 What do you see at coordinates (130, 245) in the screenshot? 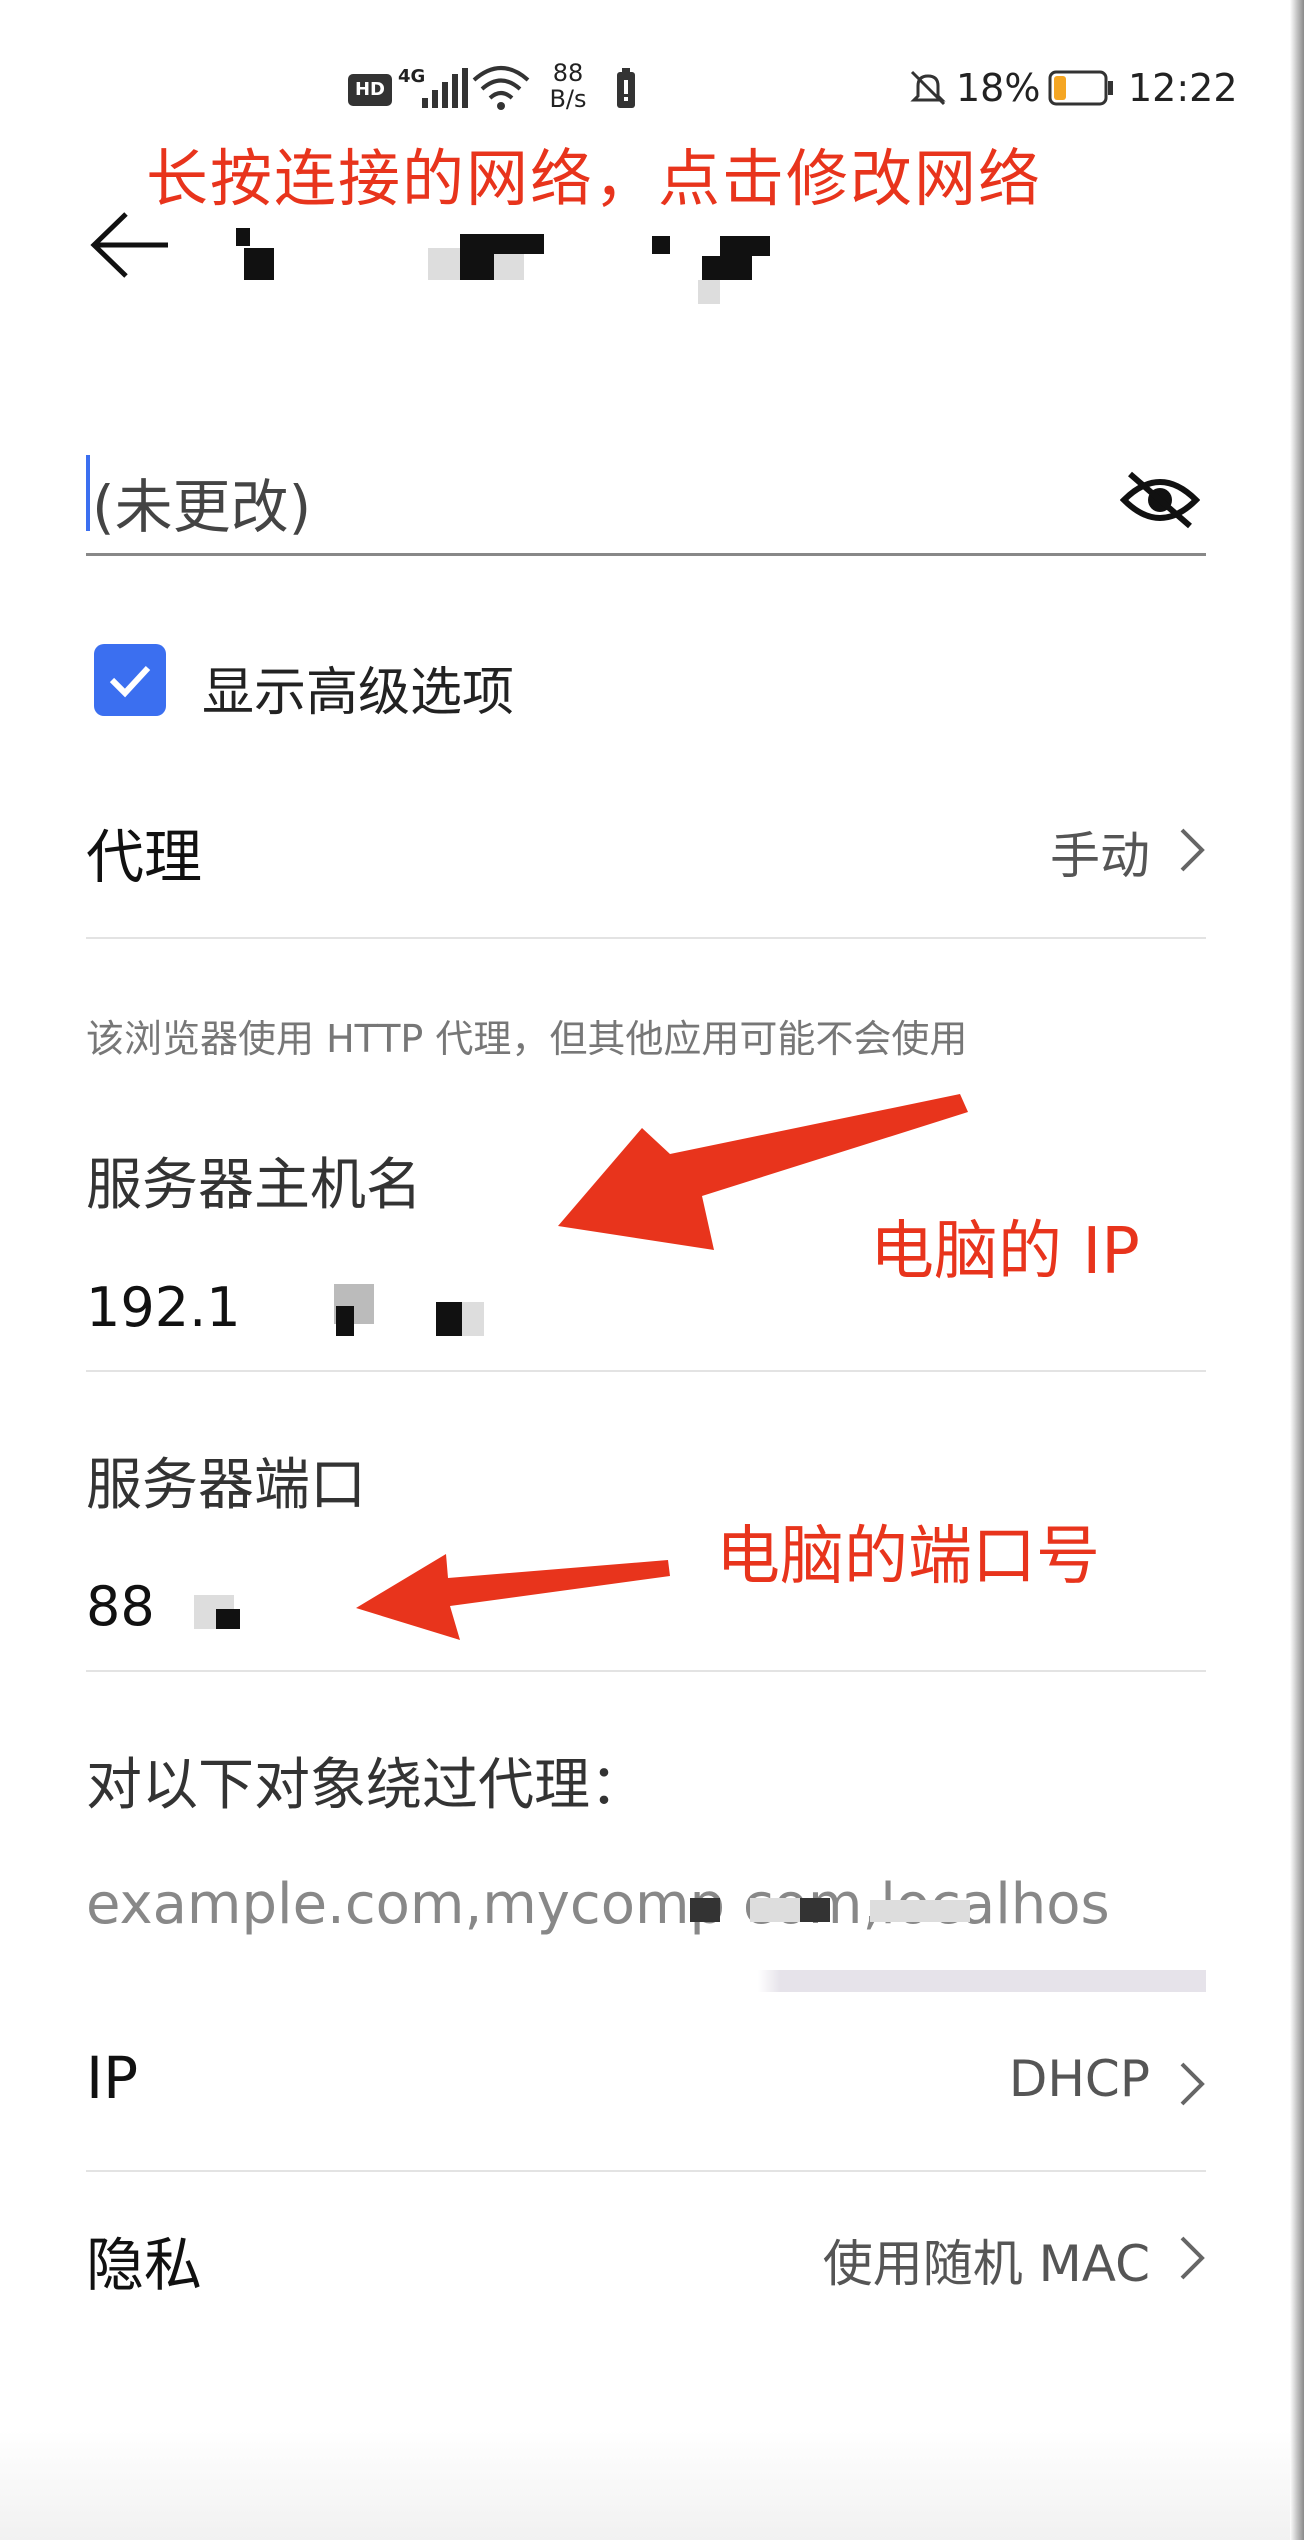
I see `back-arrow-icon` at bounding box center [130, 245].